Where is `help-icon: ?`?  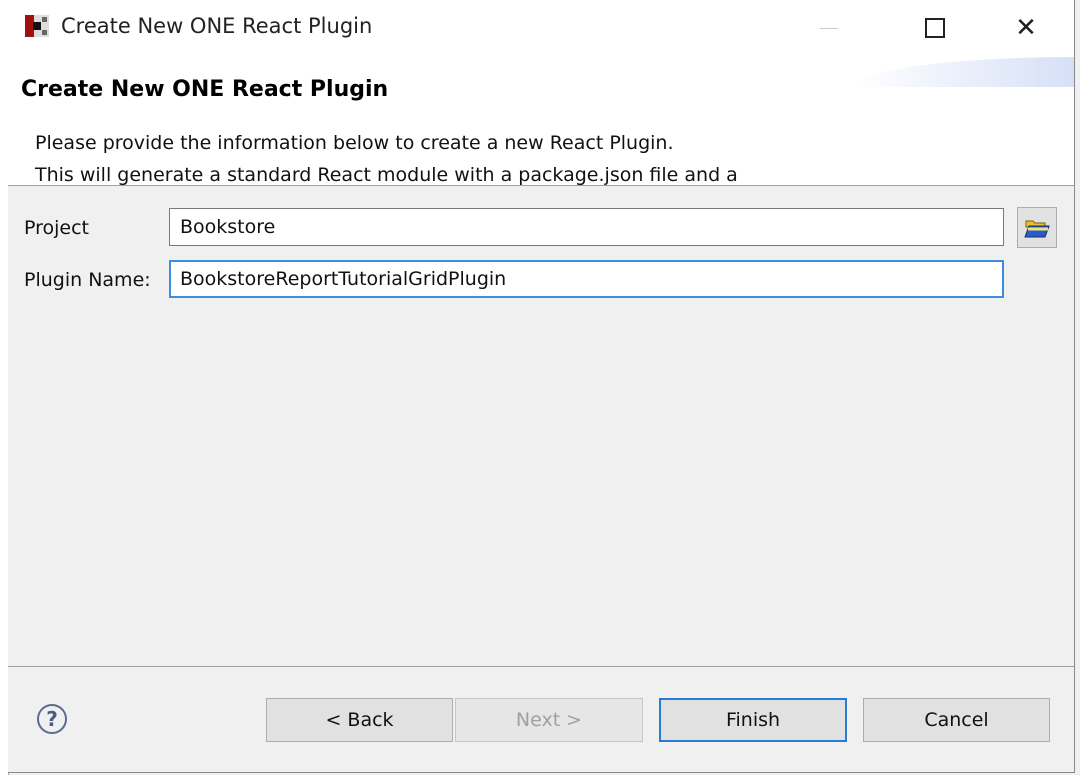
help-icon: ? is located at coordinates (52, 719).